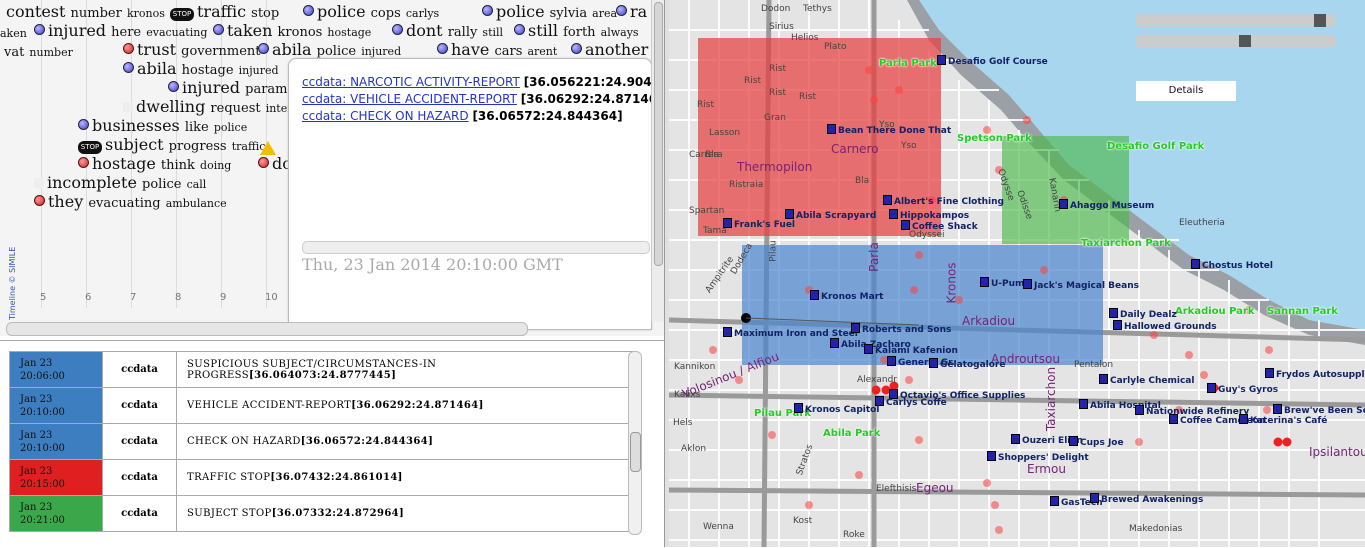 Image resolution: width=1365 pixels, height=548 pixels. Describe the element at coordinates (130, 203) in the screenshot. I see `timeline-event: they evacuating ambulance` at that location.